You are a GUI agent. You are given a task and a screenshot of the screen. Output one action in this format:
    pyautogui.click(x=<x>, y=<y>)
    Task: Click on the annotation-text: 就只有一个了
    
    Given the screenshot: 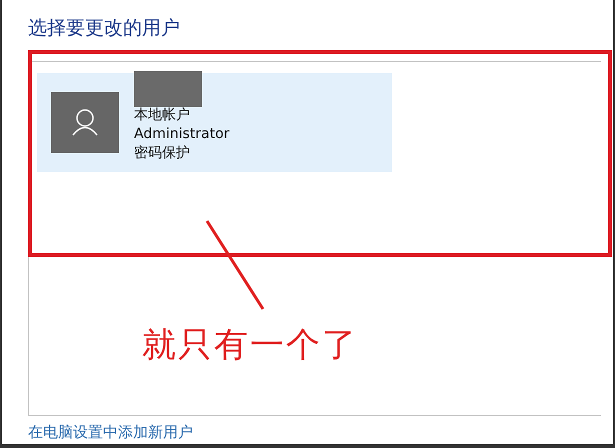 What is the action you would take?
    pyautogui.click(x=250, y=345)
    